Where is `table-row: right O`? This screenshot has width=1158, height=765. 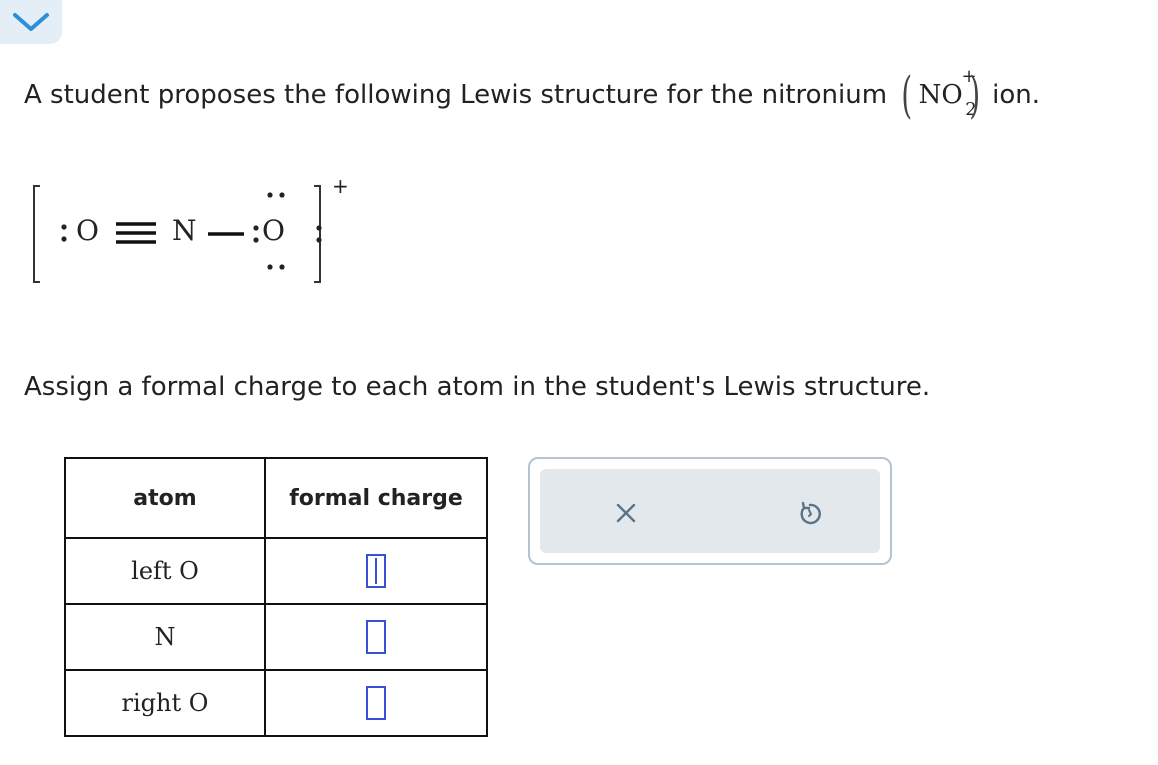 table-row: right O is located at coordinates (276, 703).